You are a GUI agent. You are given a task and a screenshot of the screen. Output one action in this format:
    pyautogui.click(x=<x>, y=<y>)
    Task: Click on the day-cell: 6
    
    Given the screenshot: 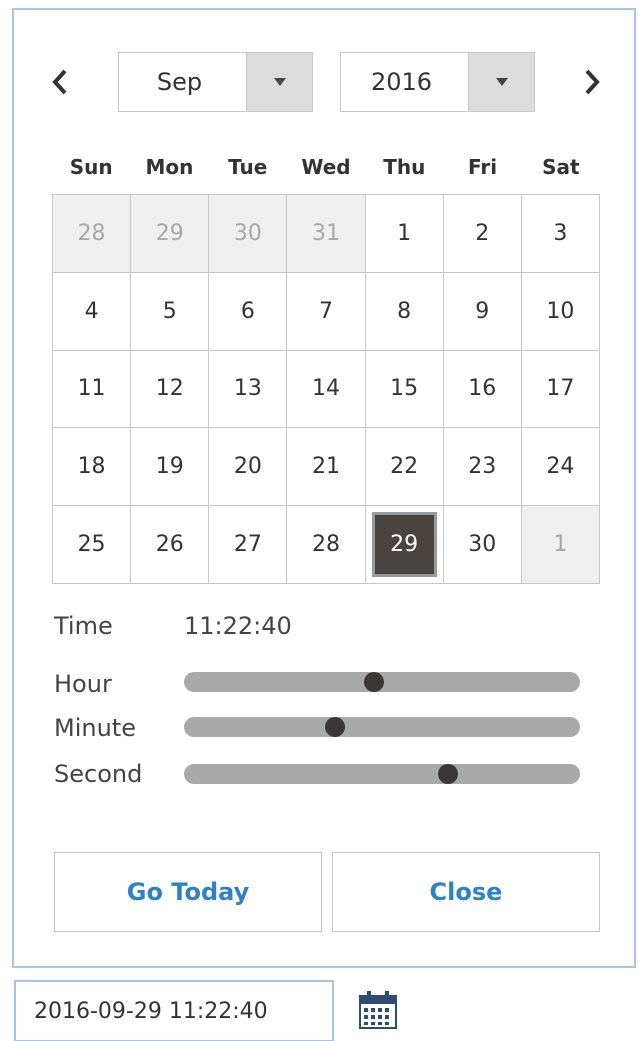 What is the action you would take?
    pyautogui.click(x=248, y=311)
    